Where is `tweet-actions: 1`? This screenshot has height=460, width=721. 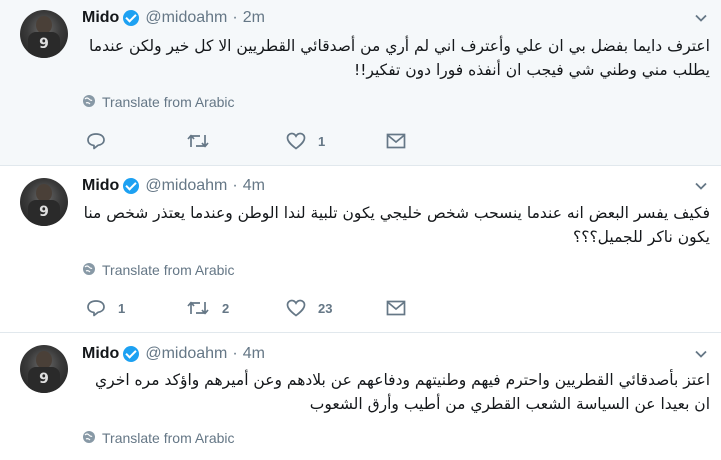 tweet-actions: 1 is located at coordinates (282, 141).